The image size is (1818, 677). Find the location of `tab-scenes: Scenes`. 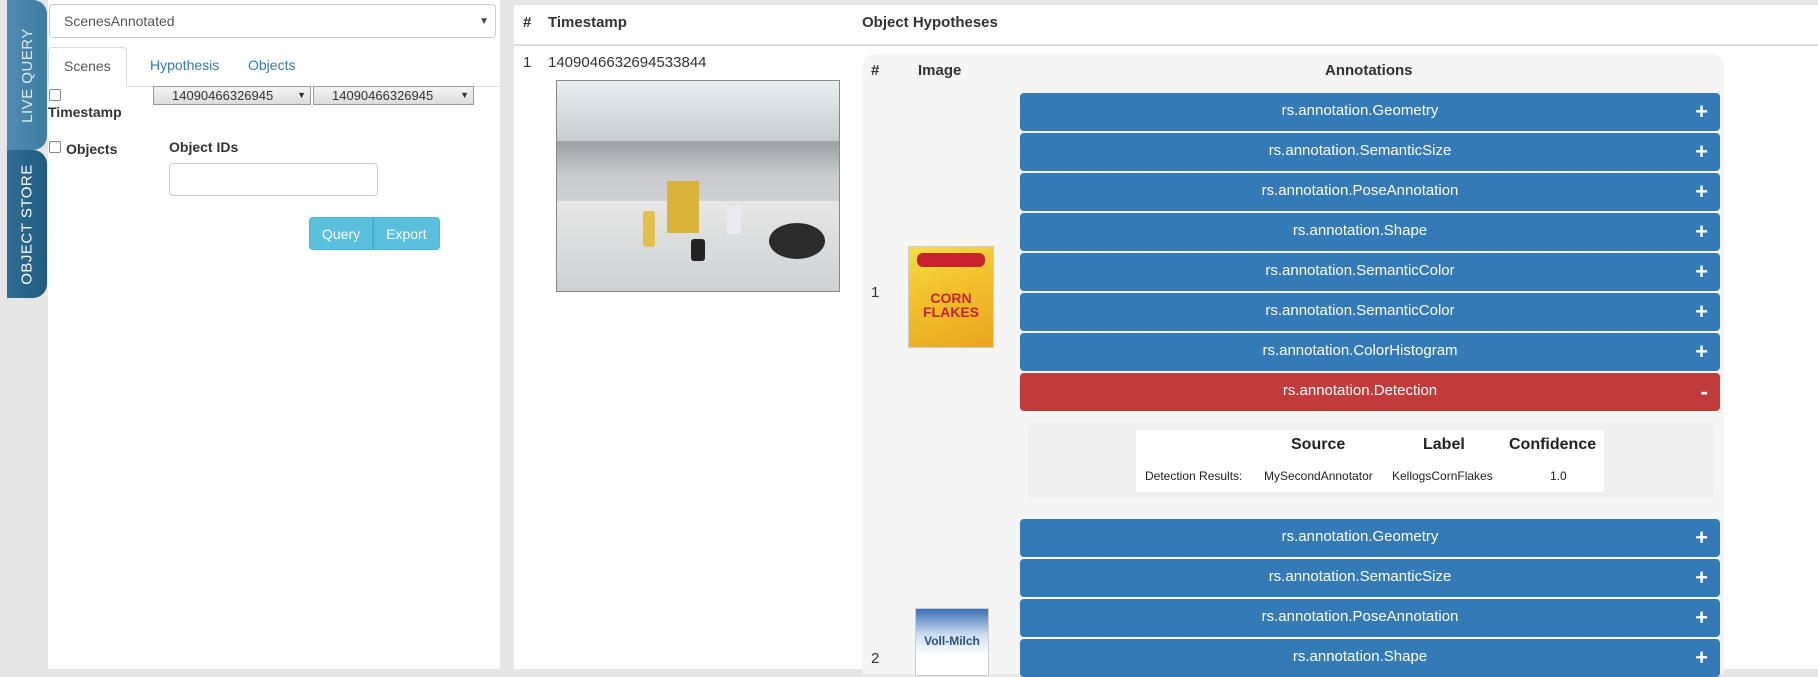

tab-scenes: Scenes is located at coordinates (87, 67).